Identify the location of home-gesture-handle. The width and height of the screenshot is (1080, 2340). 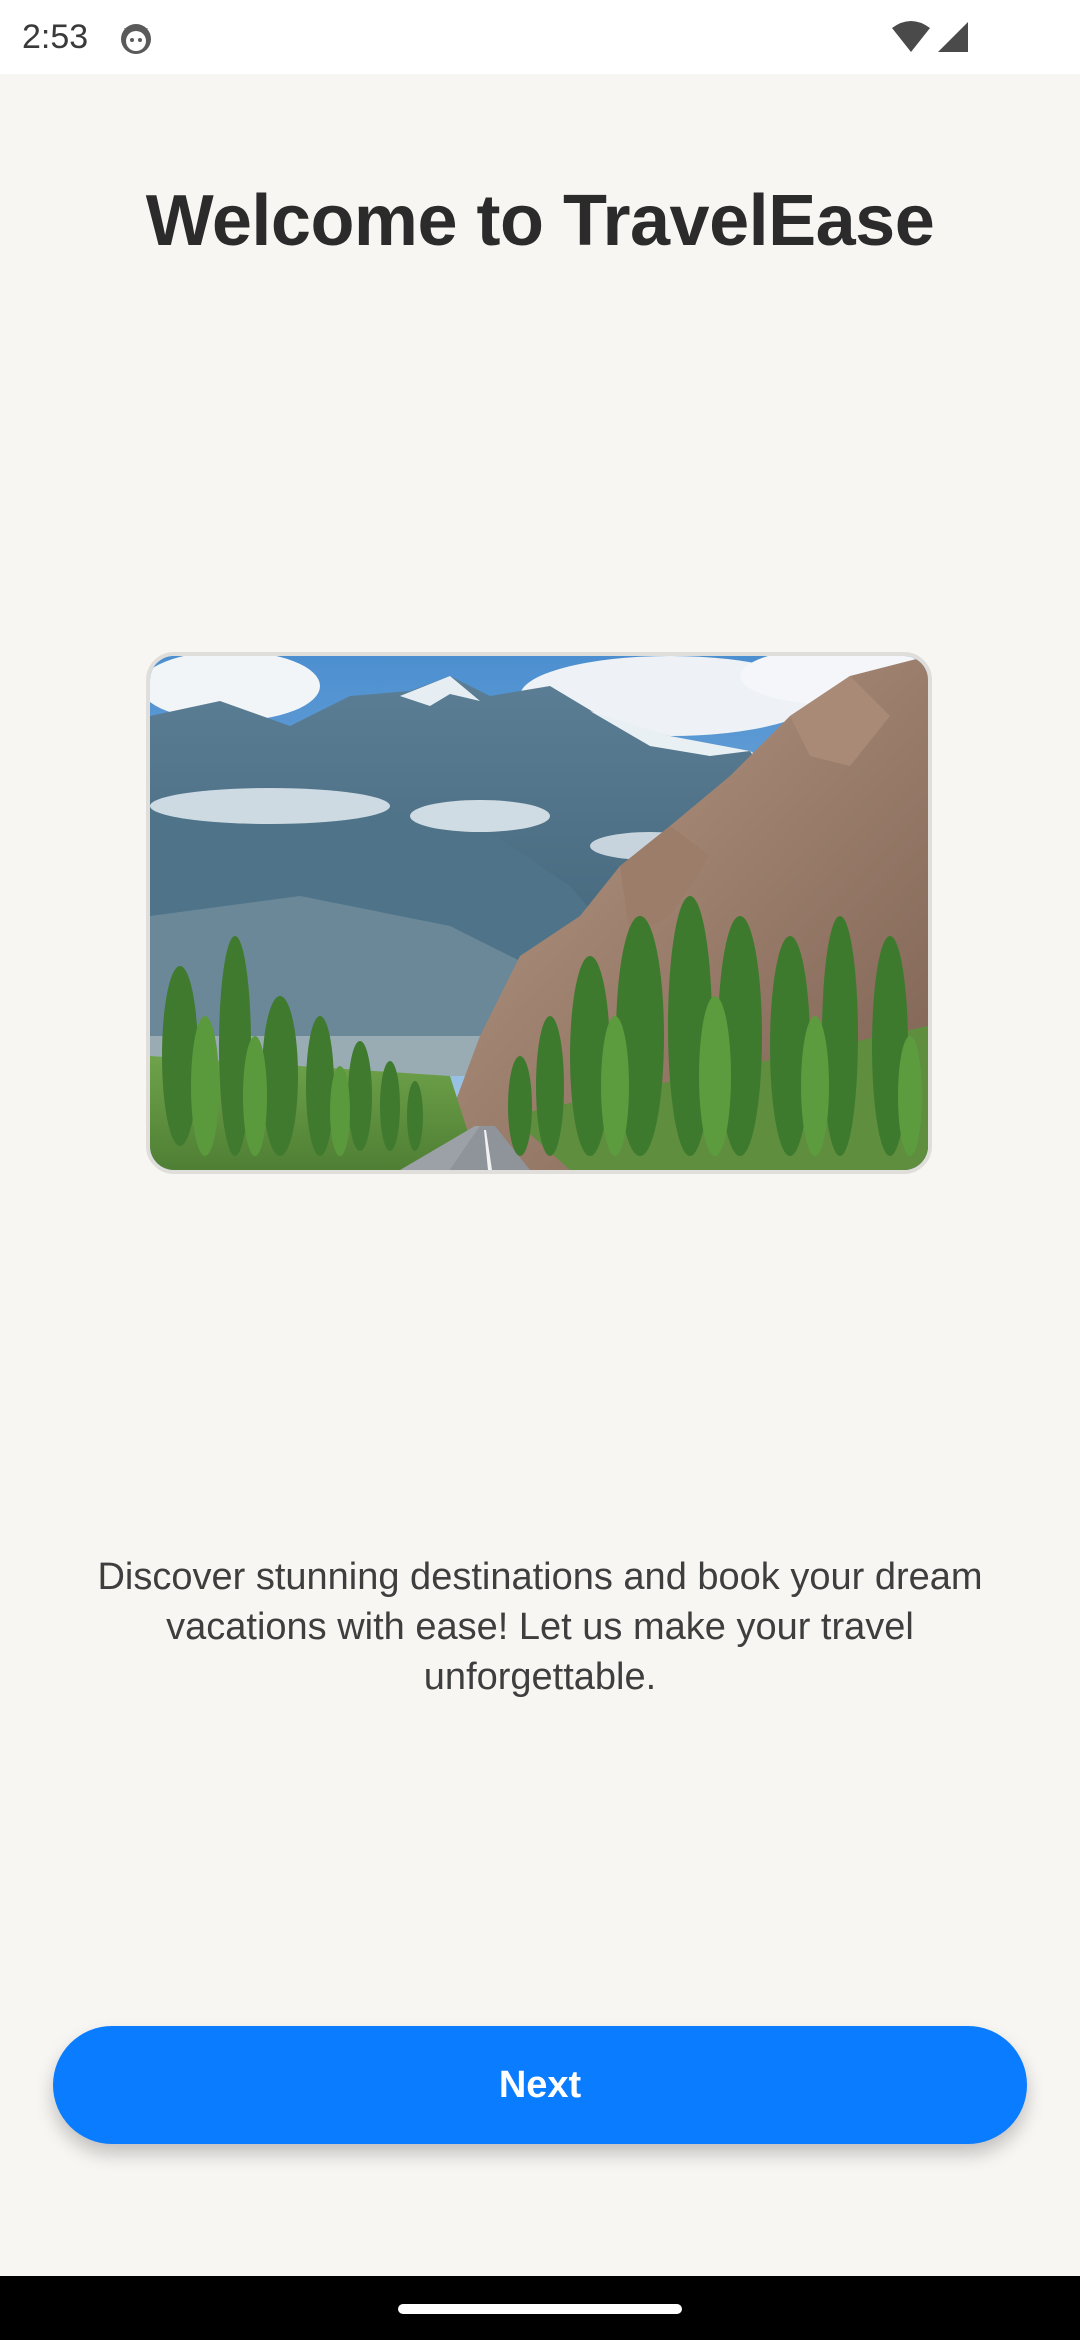
(540, 2309).